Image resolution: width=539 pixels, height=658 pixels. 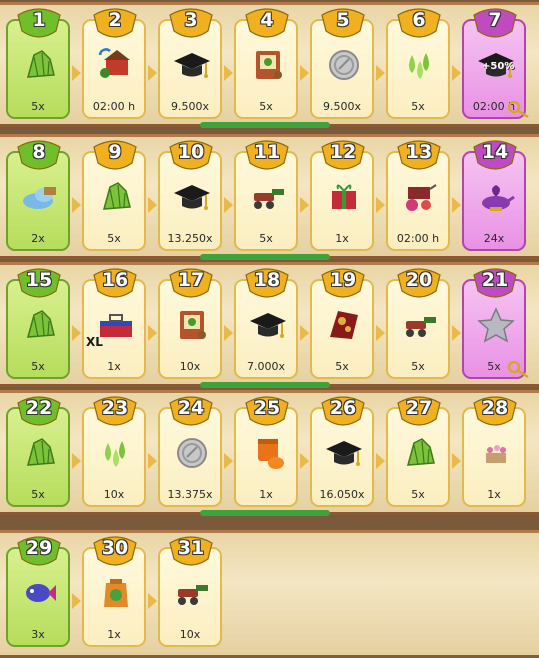 I want to click on graduation-cap-icon, so click(x=344, y=453).